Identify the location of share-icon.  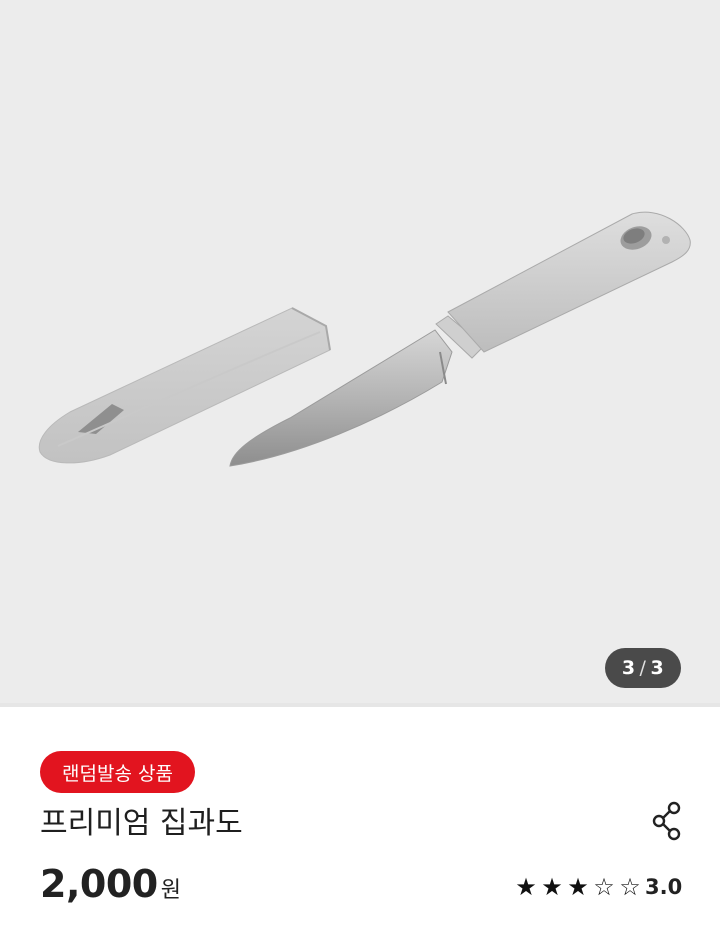
(666, 821).